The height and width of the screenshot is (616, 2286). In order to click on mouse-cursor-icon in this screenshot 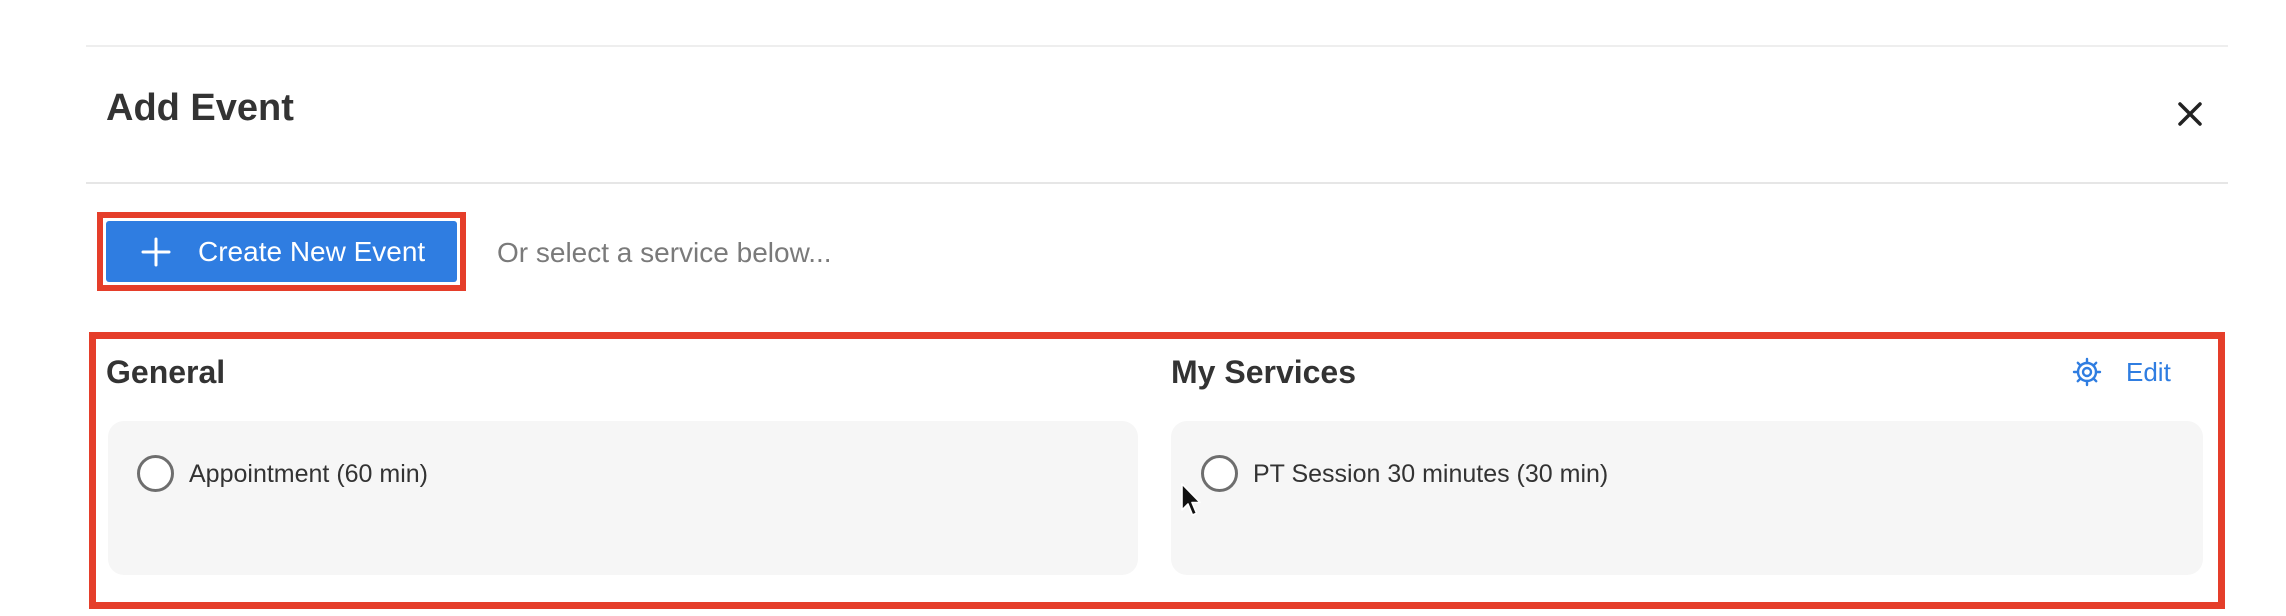, I will do `click(1191, 499)`.